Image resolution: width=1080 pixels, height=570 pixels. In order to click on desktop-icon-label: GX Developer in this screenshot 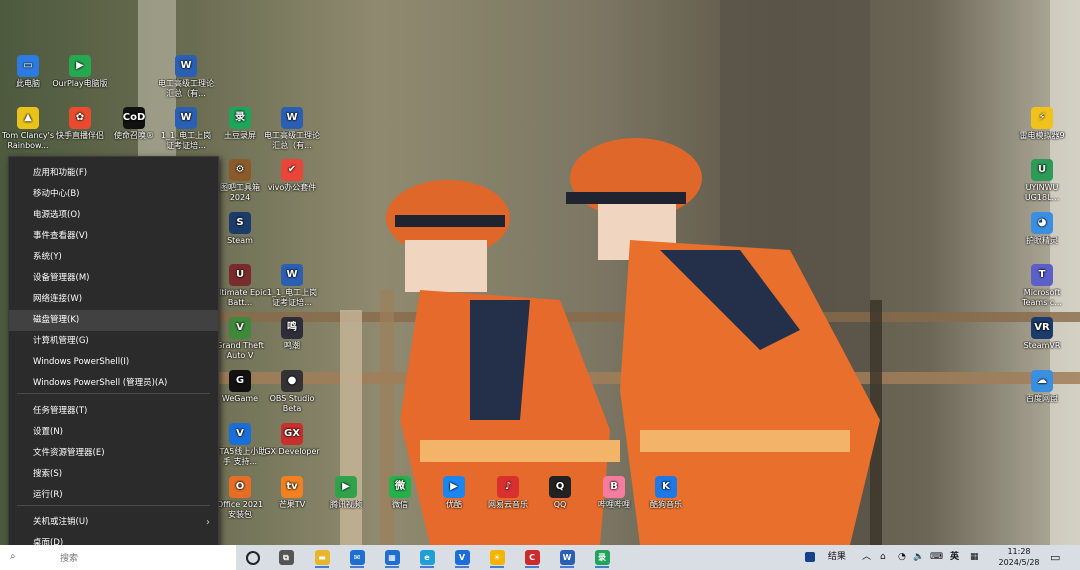, I will do `click(292, 451)`.